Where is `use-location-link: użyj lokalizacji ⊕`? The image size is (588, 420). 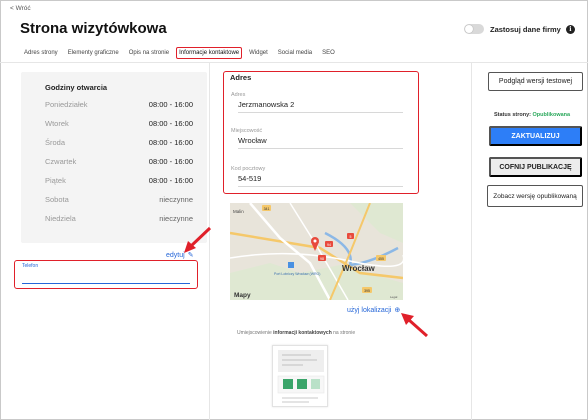 use-location-link: użyj lokalizacji ⊕ is located at coordinates (373, 310).